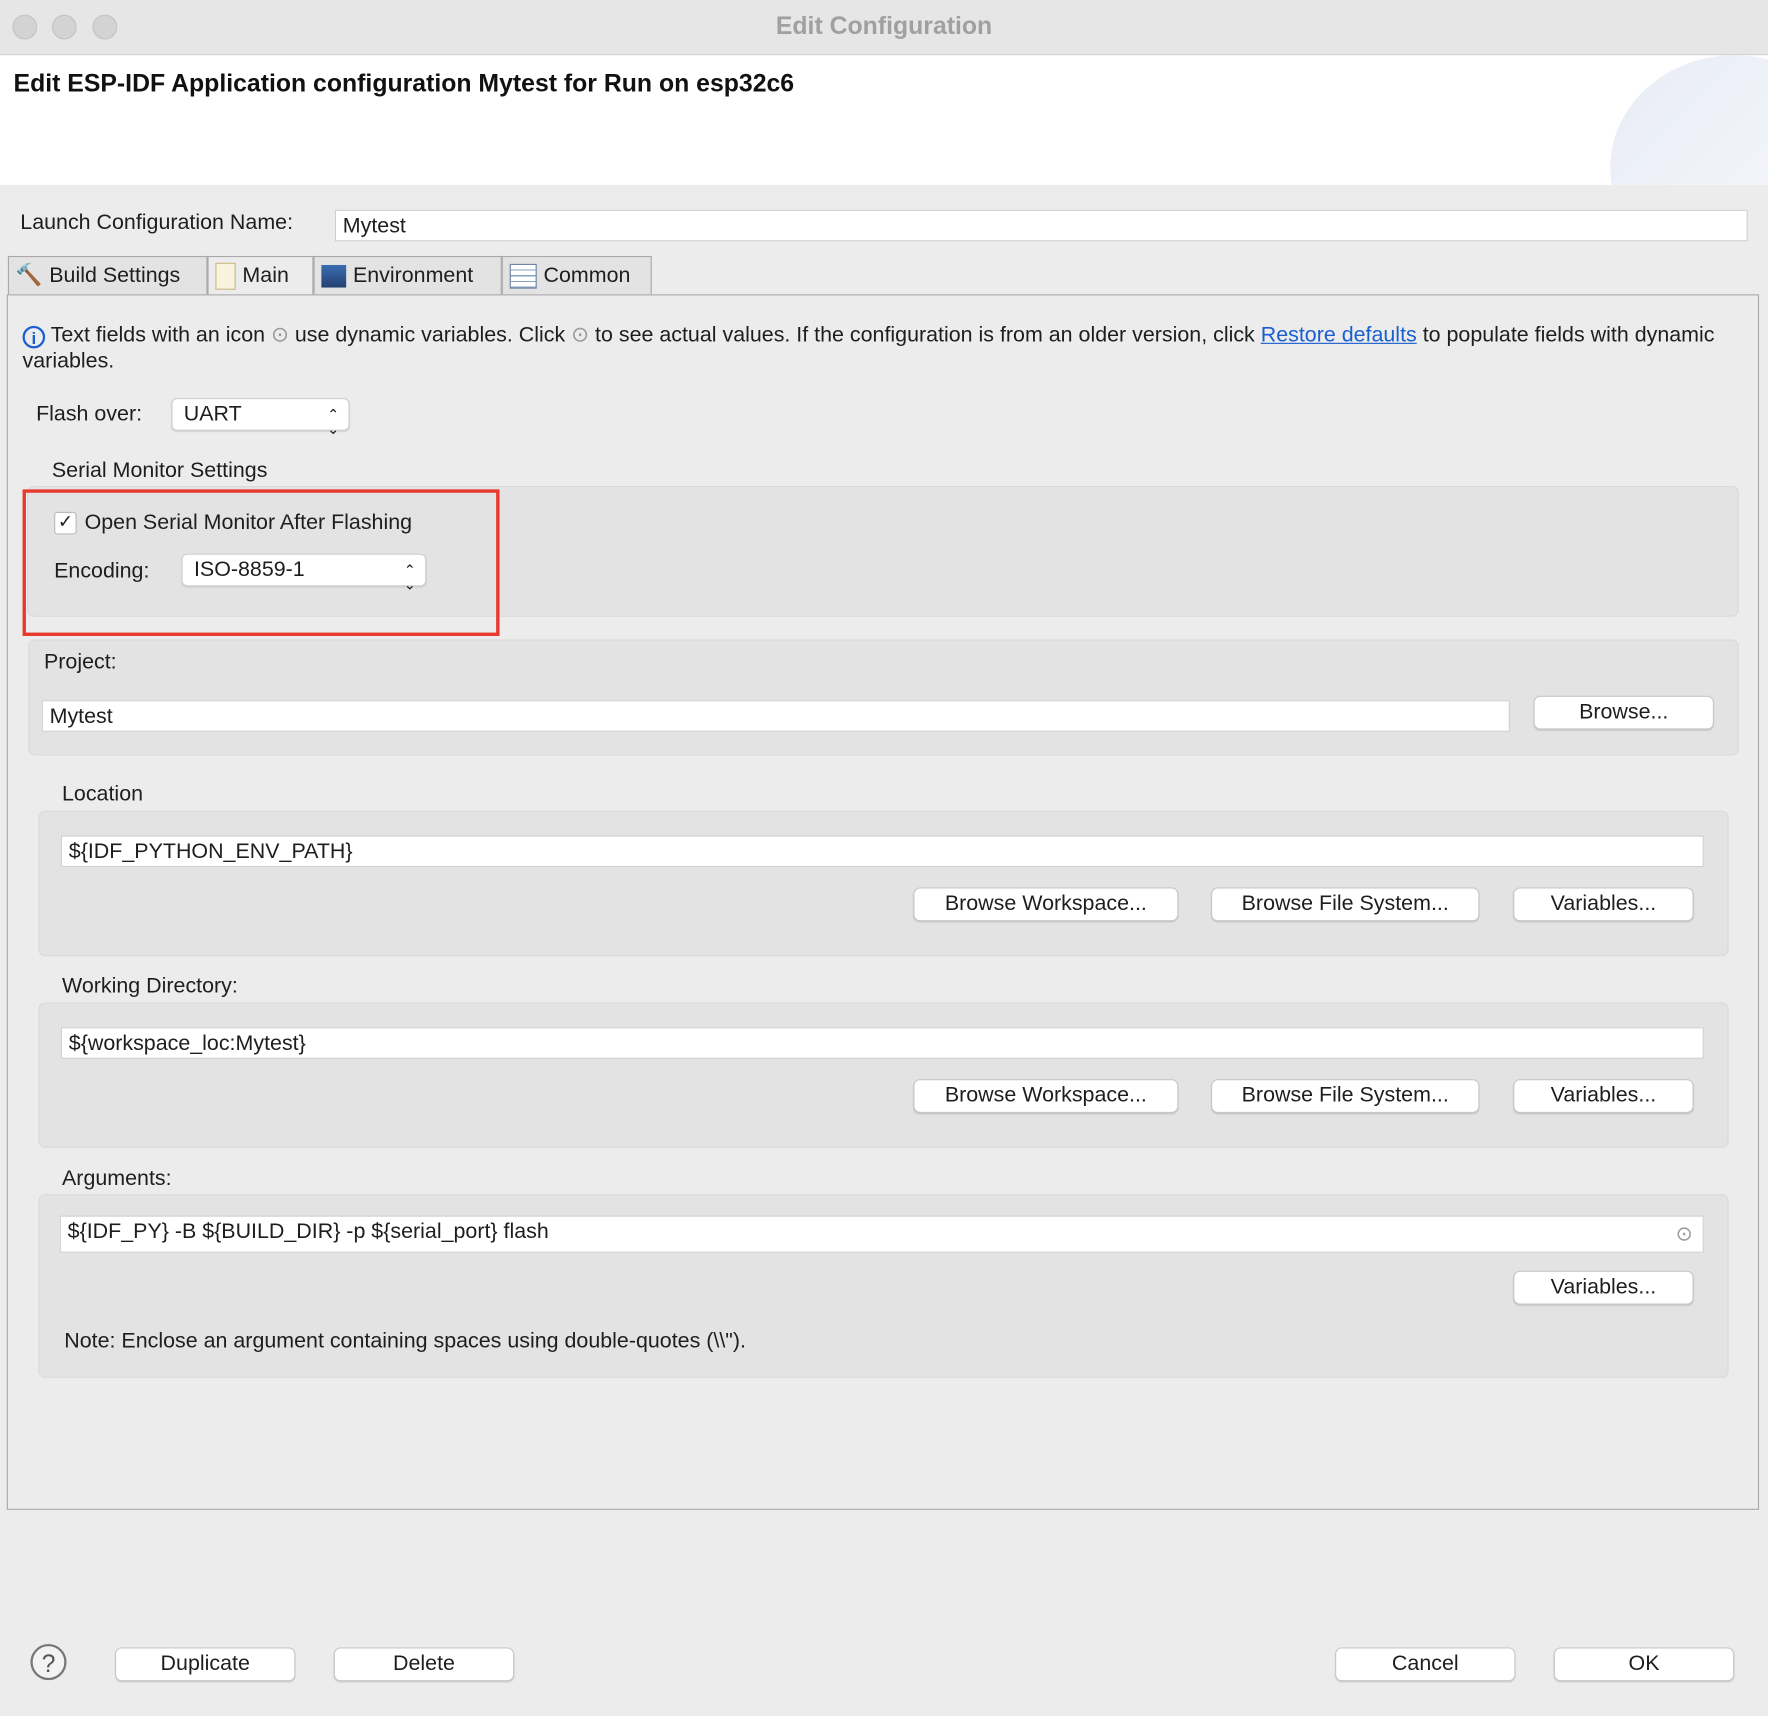 This screenshot has height=1716, width=1768. Describe the element at coordinates (80, 662) in the screenshot. I see `project-label: Project:` at that location.